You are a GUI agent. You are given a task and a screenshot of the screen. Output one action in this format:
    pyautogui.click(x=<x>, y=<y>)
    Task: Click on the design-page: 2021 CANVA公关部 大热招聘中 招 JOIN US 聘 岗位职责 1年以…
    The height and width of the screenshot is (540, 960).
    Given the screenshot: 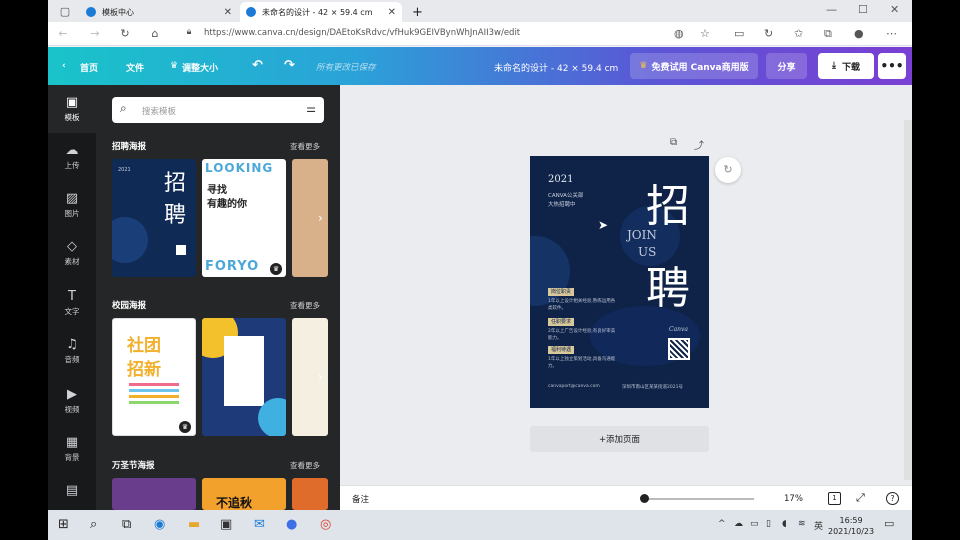 What is the action you would take?
    pyautogui.click(x=619, y=282)
    